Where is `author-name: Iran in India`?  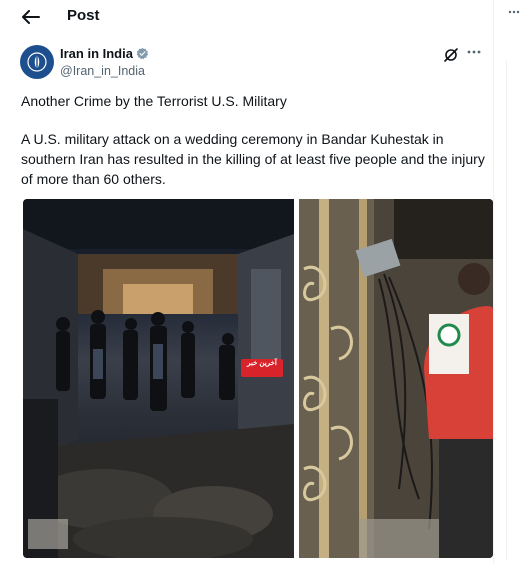 author-name: Iran in India is located at coordinates (104, 53).